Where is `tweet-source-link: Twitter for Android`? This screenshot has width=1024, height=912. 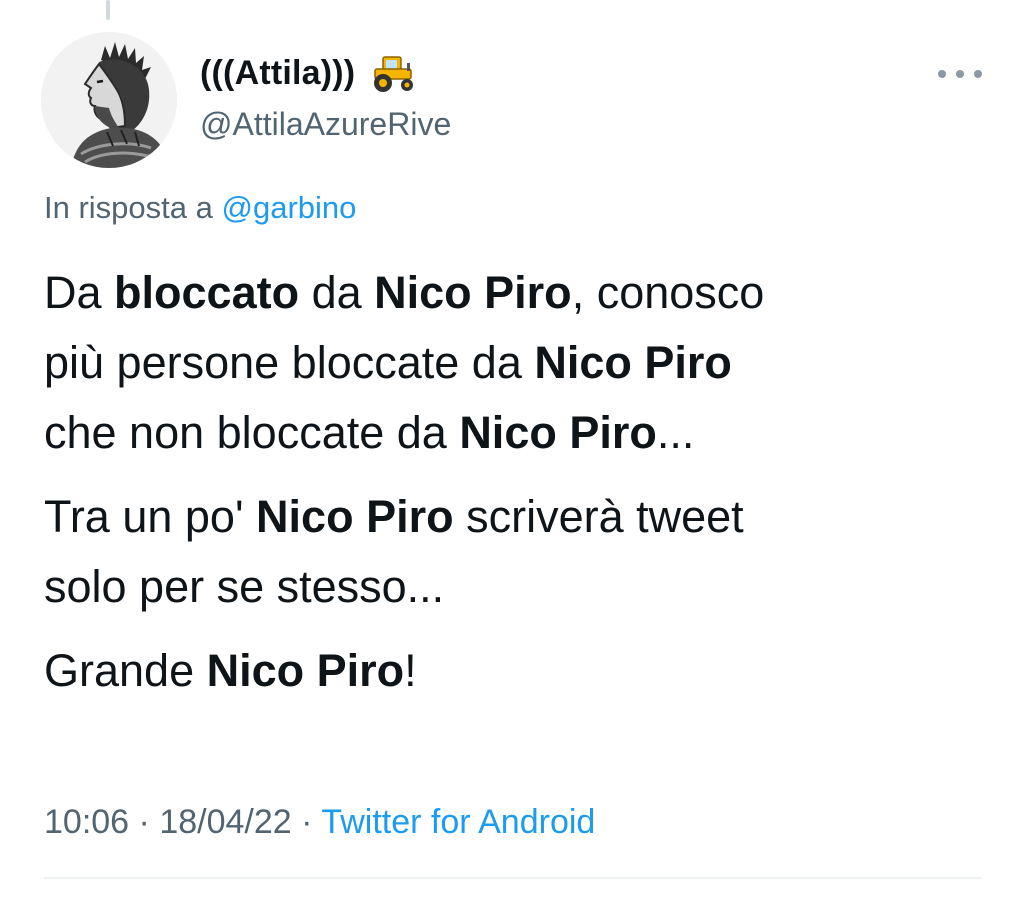 tweet-source-link: Twitter for Android is located at coordinates (458, 822).